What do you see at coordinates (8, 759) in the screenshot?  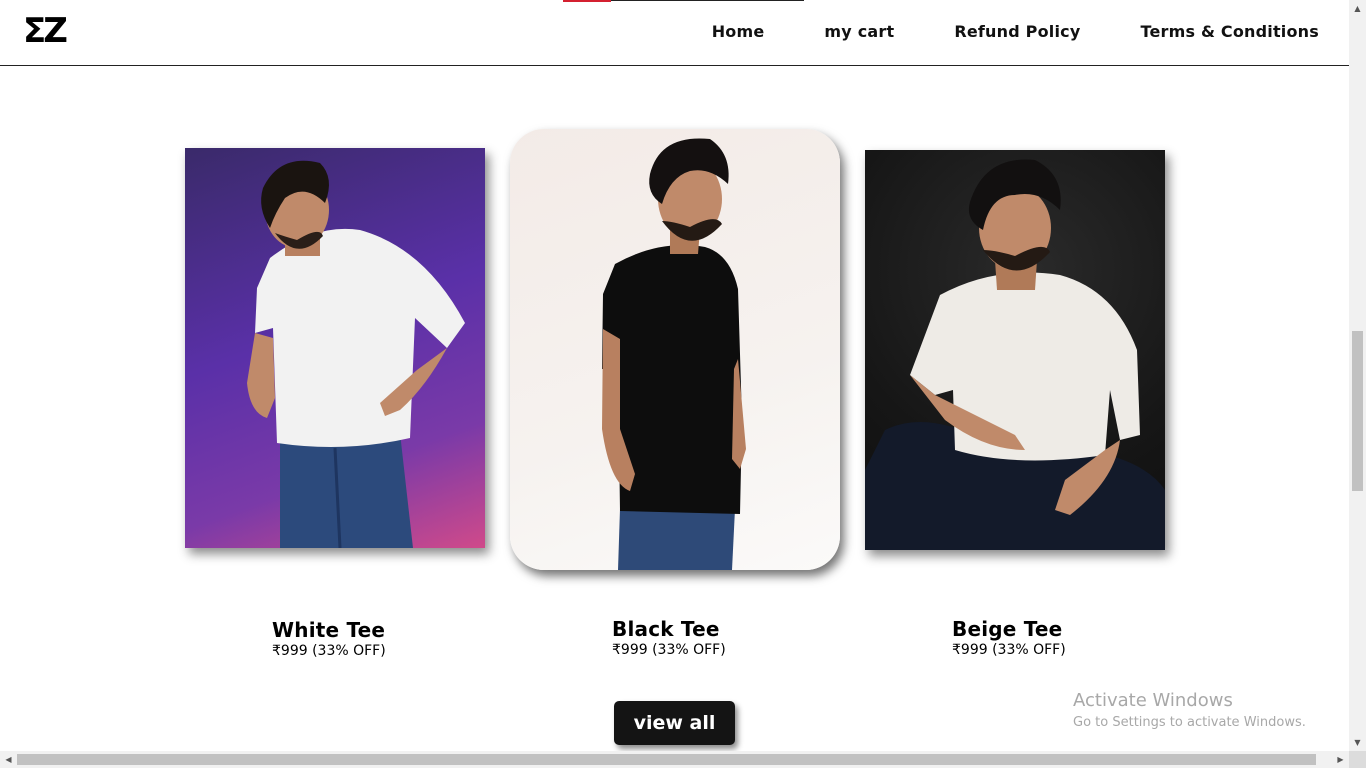 I see `scroll-left-icon: ◀` at bounding box center [8, 759].